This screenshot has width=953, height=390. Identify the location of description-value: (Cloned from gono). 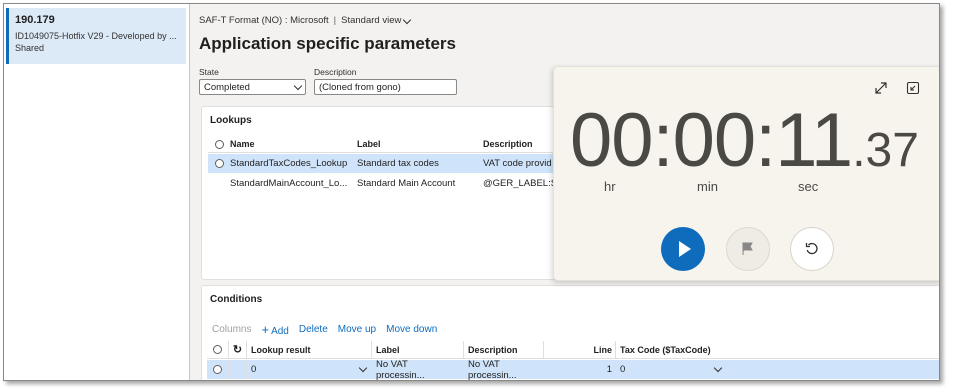
(360, 87).